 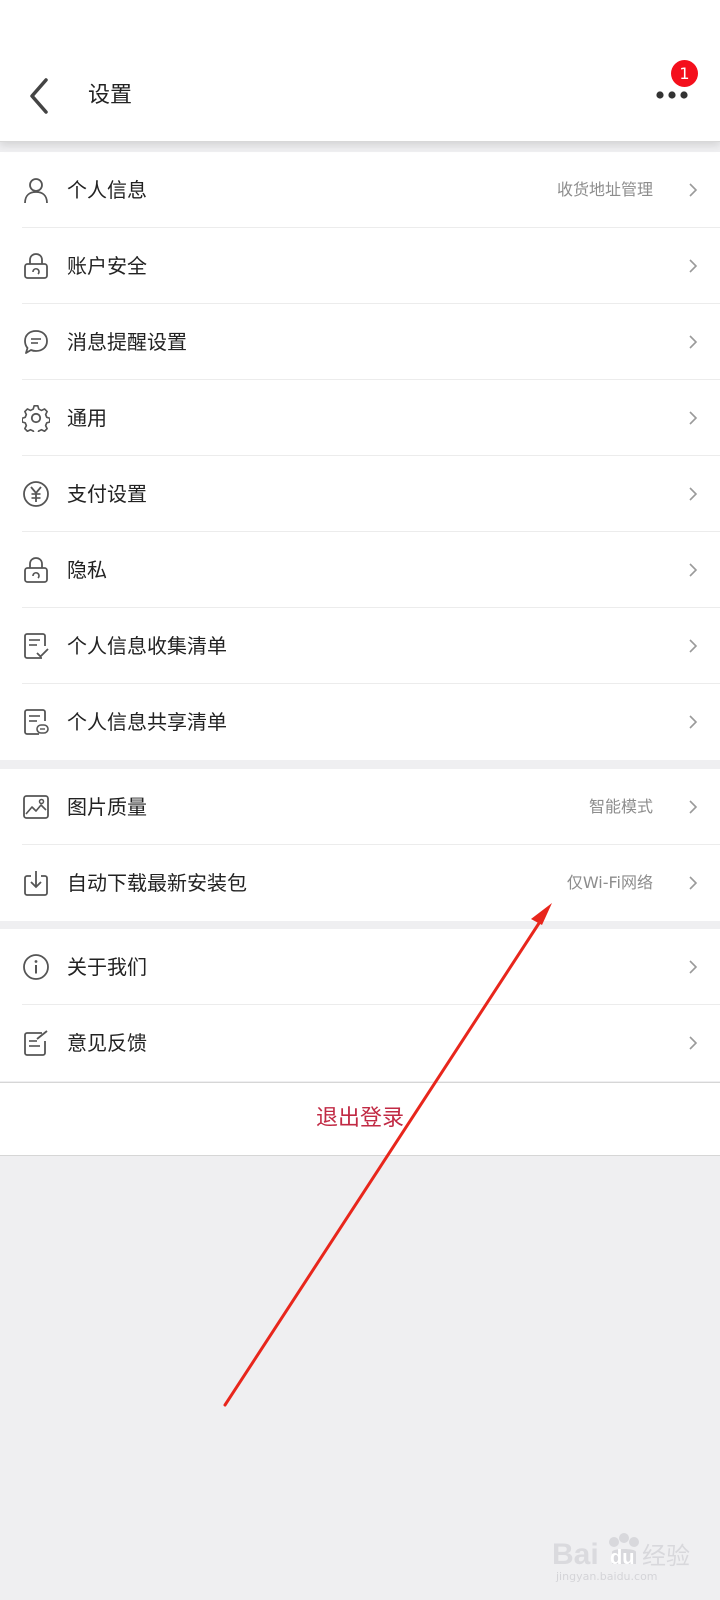 I want to click on settings-item-label: 关于我们, so click(x=107, y=967).